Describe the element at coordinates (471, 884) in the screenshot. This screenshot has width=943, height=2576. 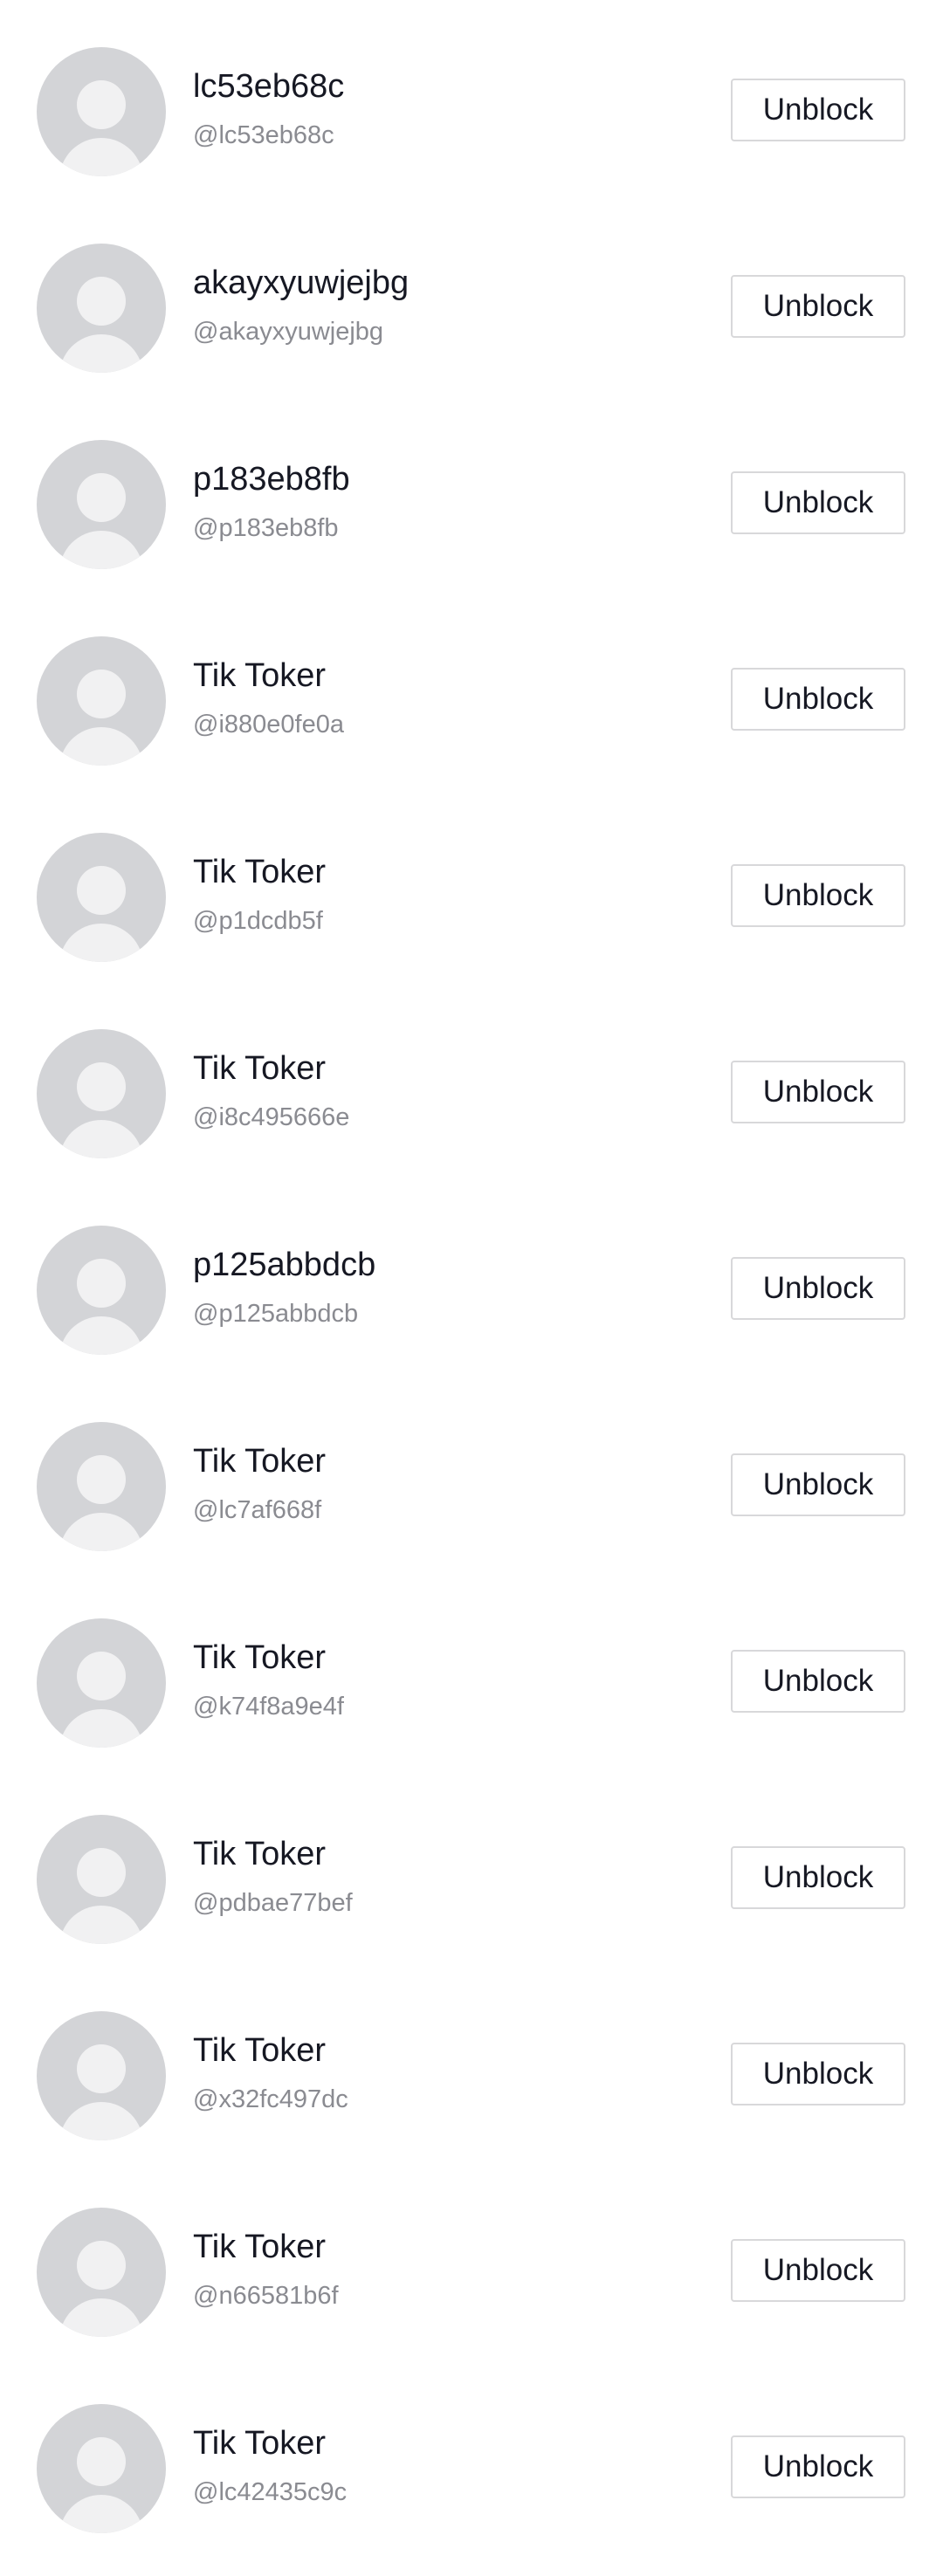
I see `list-item: Tik Toker @p1dcdb5f Unblock` at that location.